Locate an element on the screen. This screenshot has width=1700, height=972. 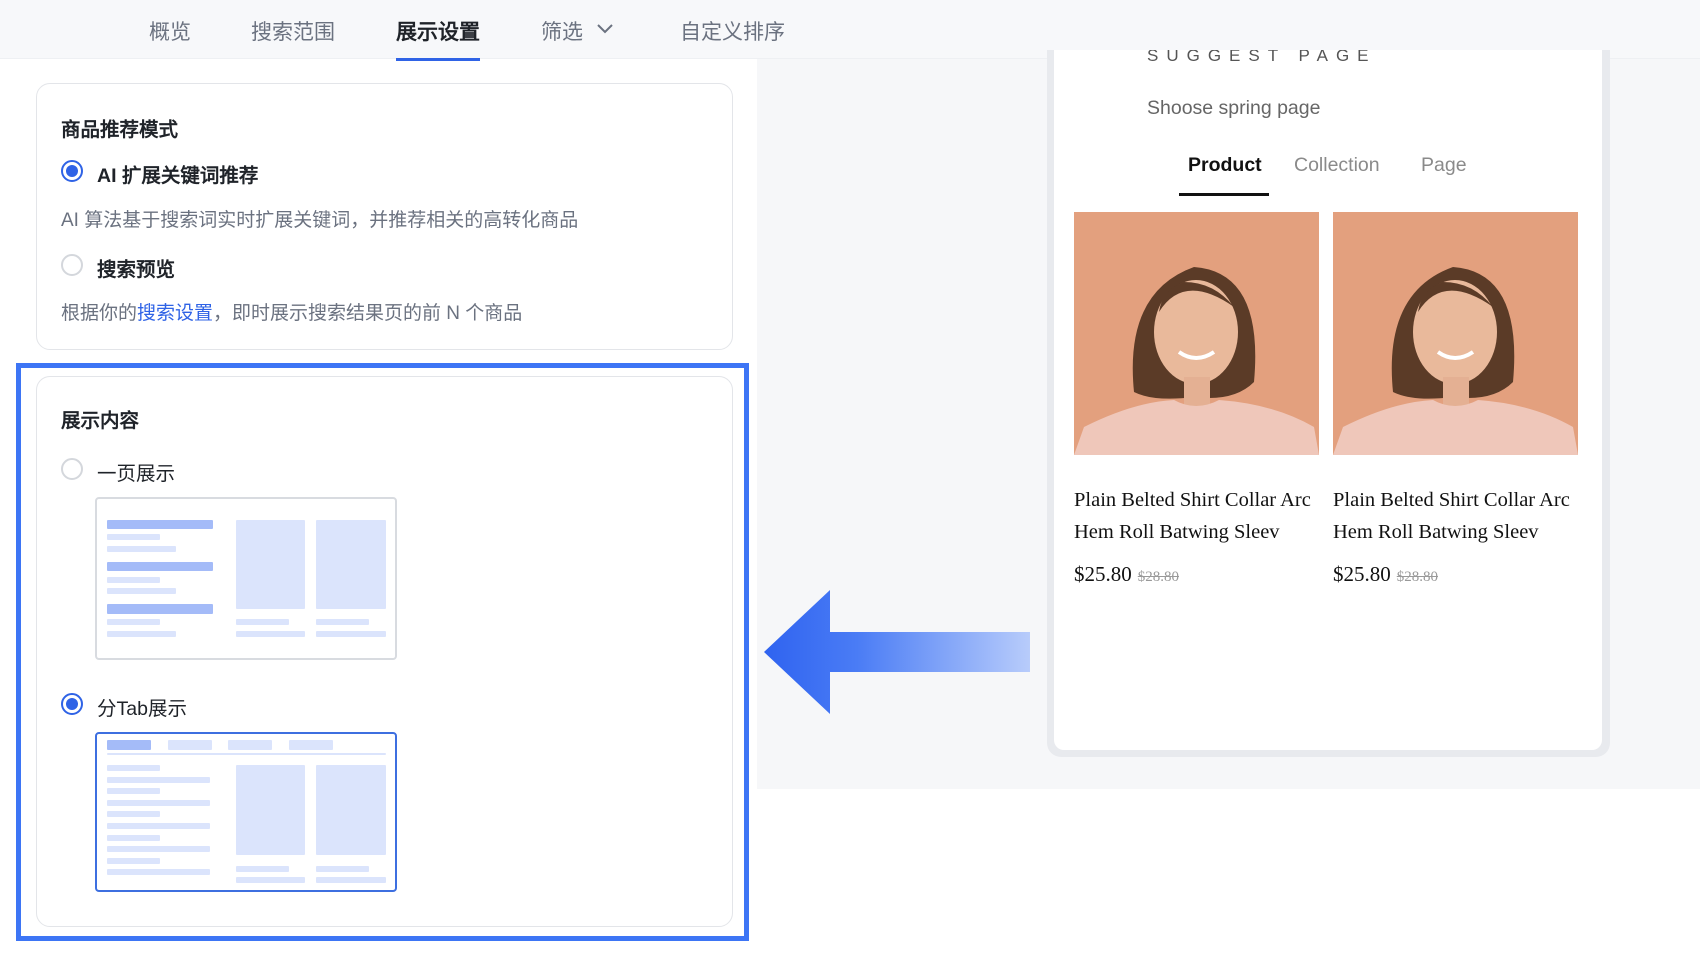
preview-subtitle: Shoose spring page is located at coordinates (1234, 108).